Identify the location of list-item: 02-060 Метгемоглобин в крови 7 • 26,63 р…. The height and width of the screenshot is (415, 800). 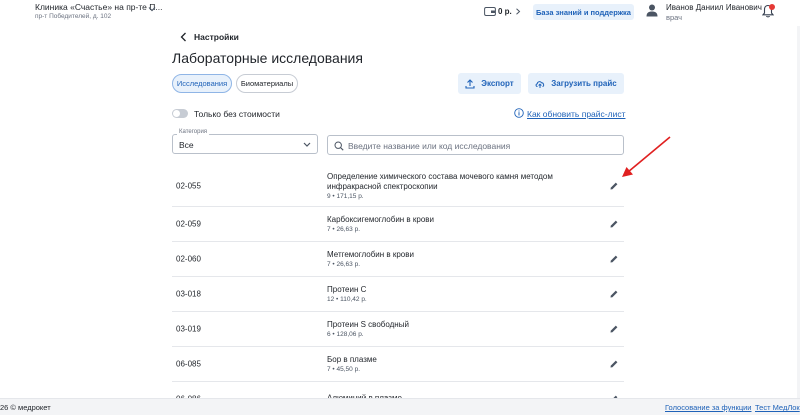
(398, 259).